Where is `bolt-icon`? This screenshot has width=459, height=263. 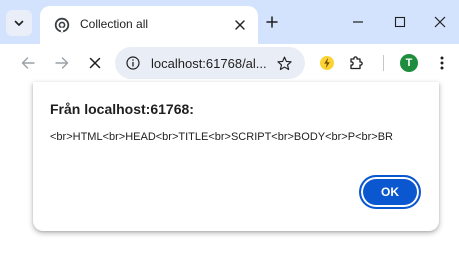 bolt-icon is located at coordinates (327, 63).